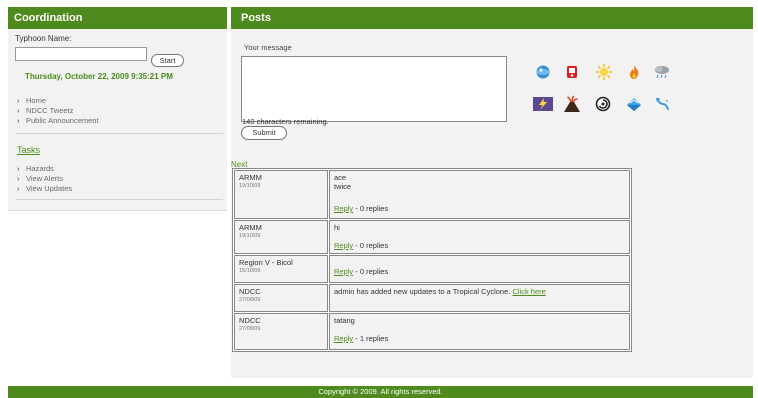 The width and height of the screenshot is (758, 398). I want to click on task-item-view-updates: › View Updates, so click(44, 189).